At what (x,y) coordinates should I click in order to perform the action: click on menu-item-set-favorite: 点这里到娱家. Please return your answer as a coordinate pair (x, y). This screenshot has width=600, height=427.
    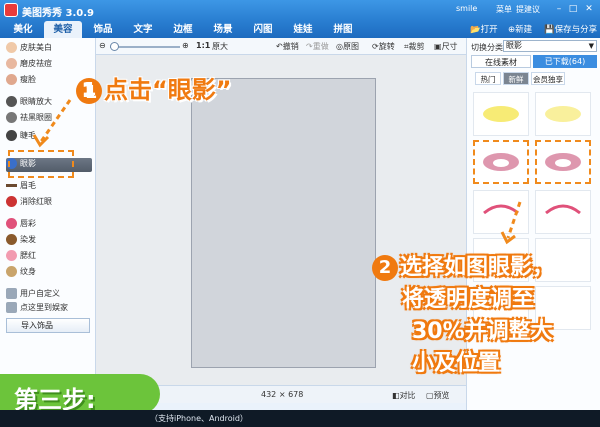
    Looking at the image, I should click on (49, 309).